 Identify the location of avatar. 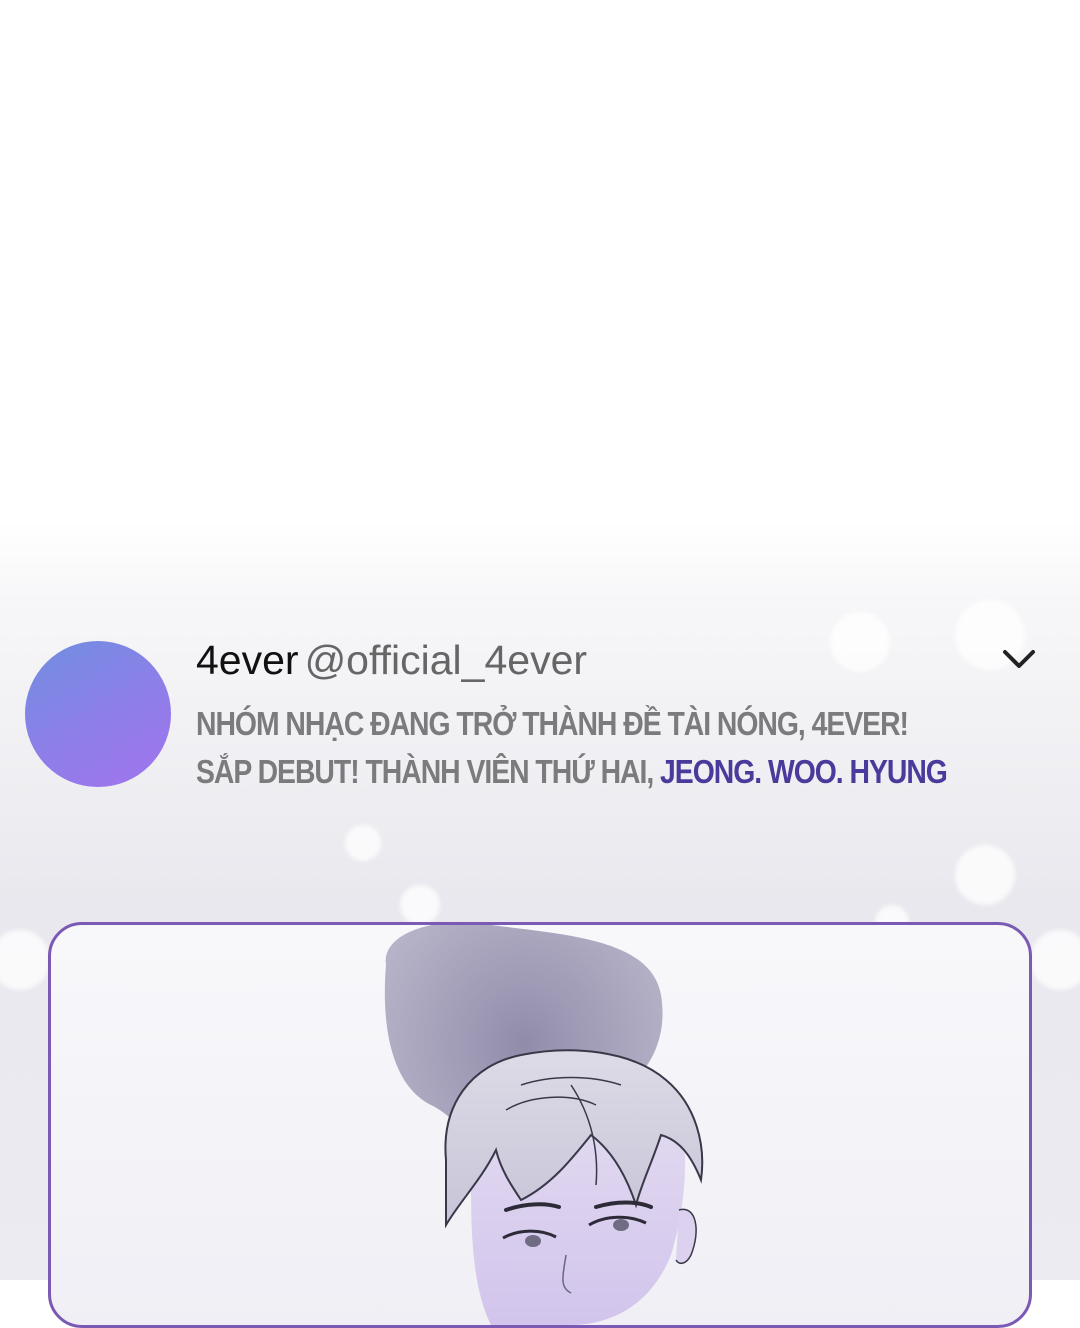
(98, 714).